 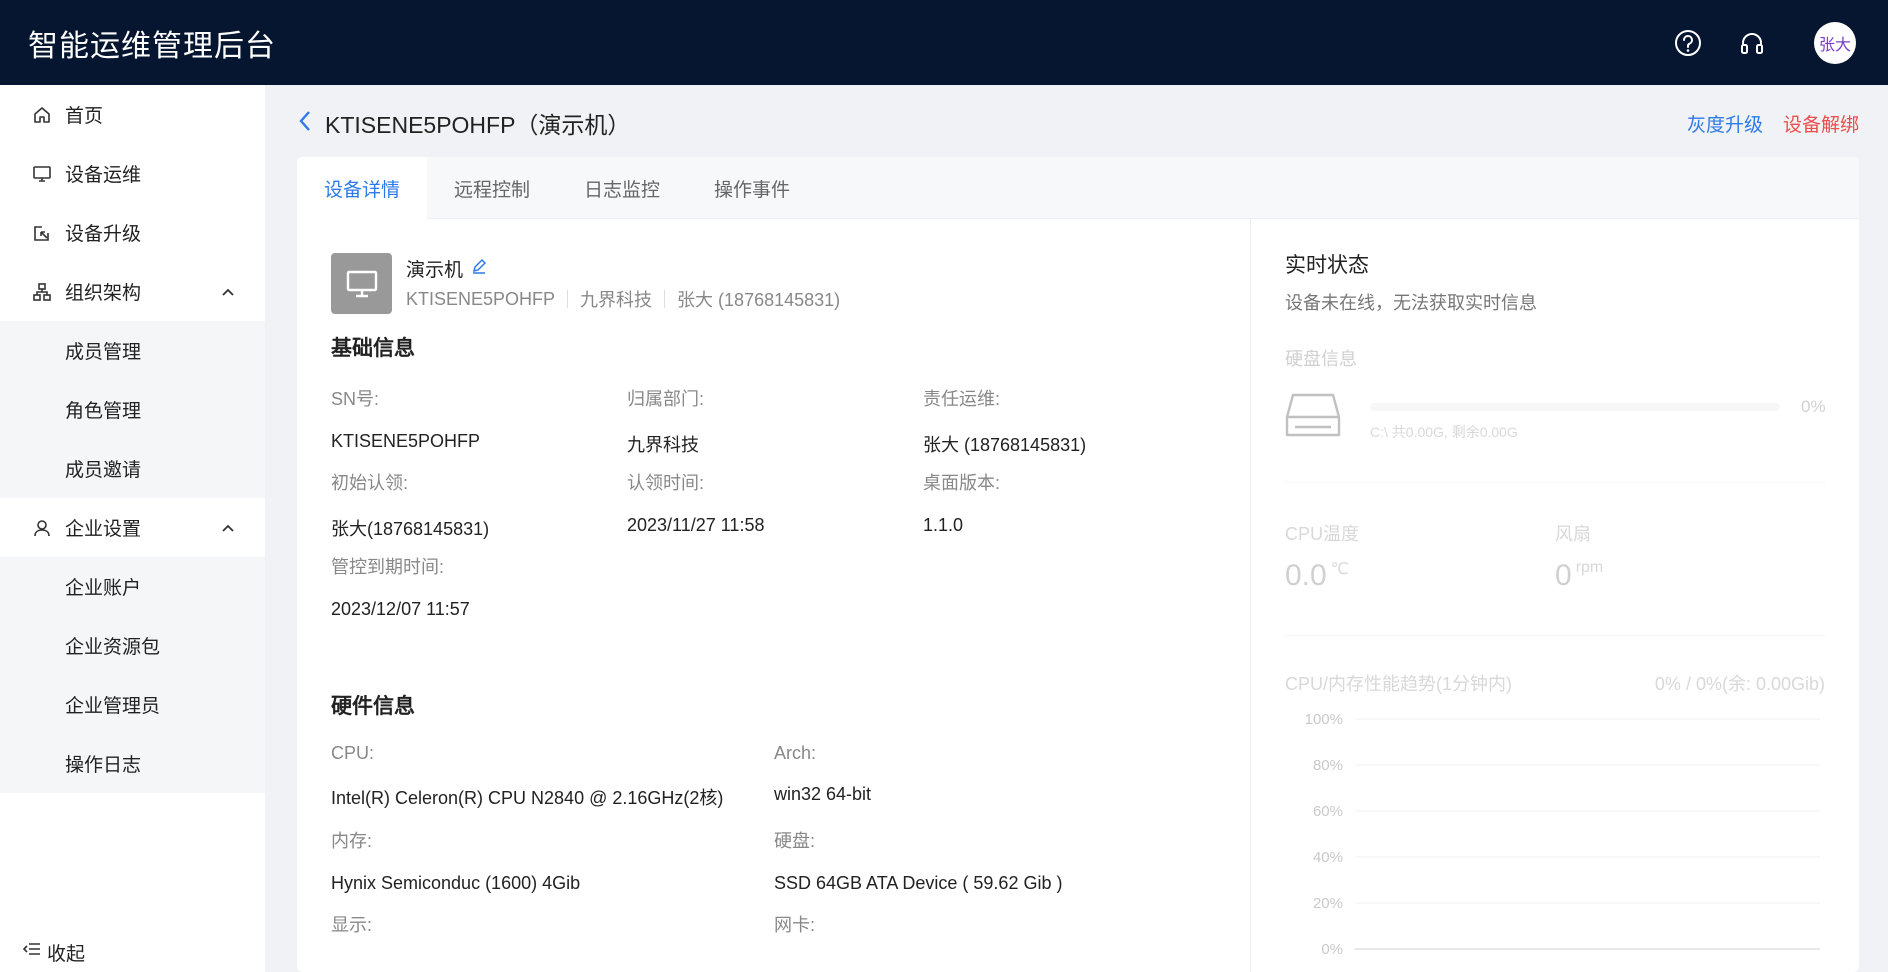 What do you see at coordinates (492, 188) in the screenshot?
I see `tab-remote-control: 远程控制` at bounding box center [492, 188].